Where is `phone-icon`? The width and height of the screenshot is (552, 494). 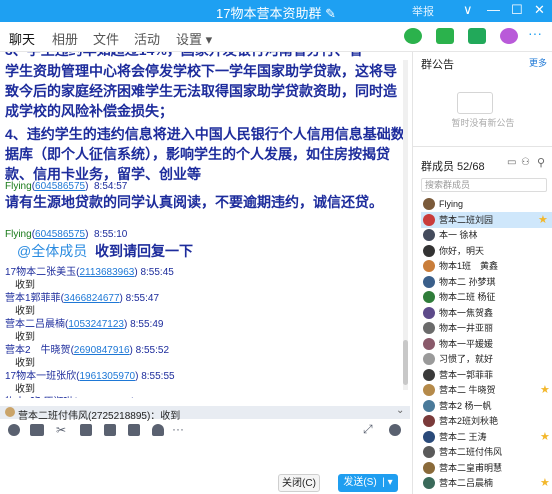
phone-icon is located at coordinates (413, 36).